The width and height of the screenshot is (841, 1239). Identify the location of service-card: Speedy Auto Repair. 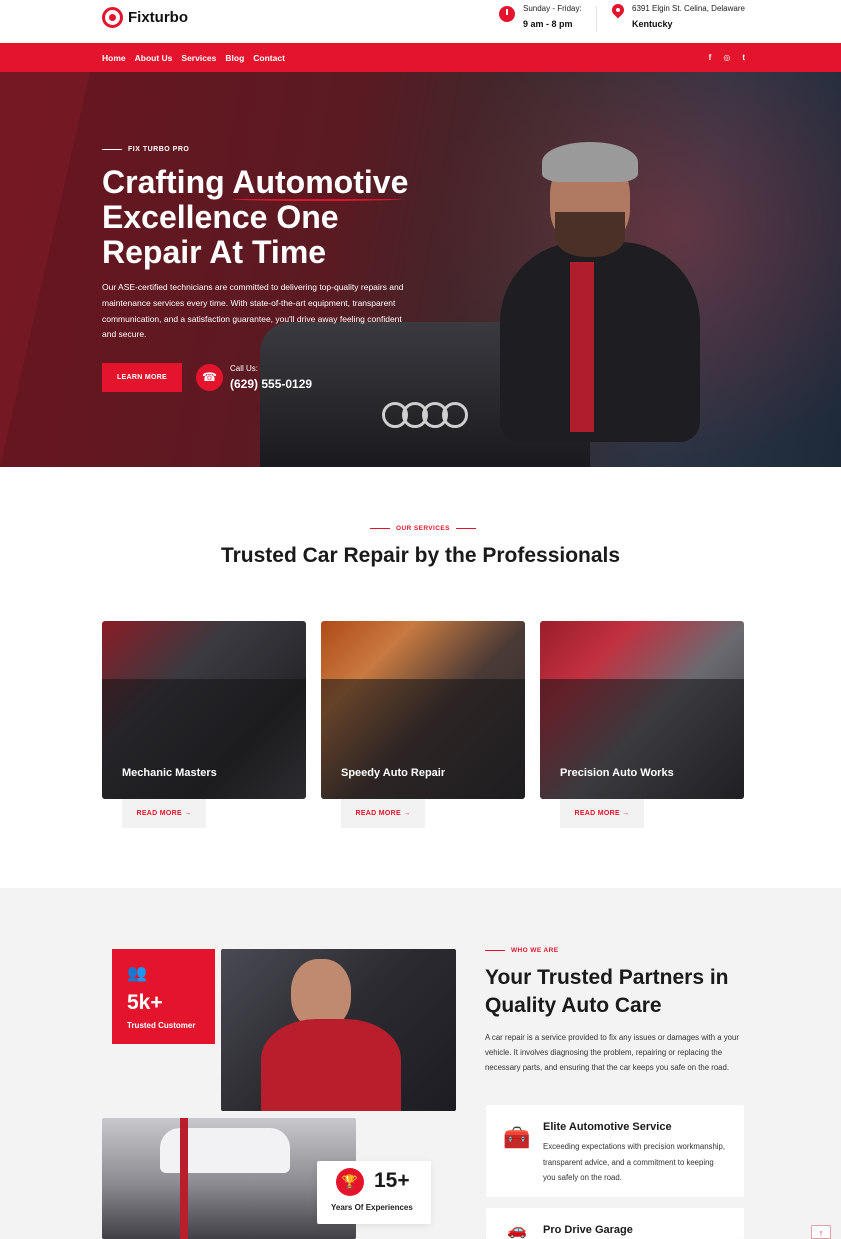
(423, 710).